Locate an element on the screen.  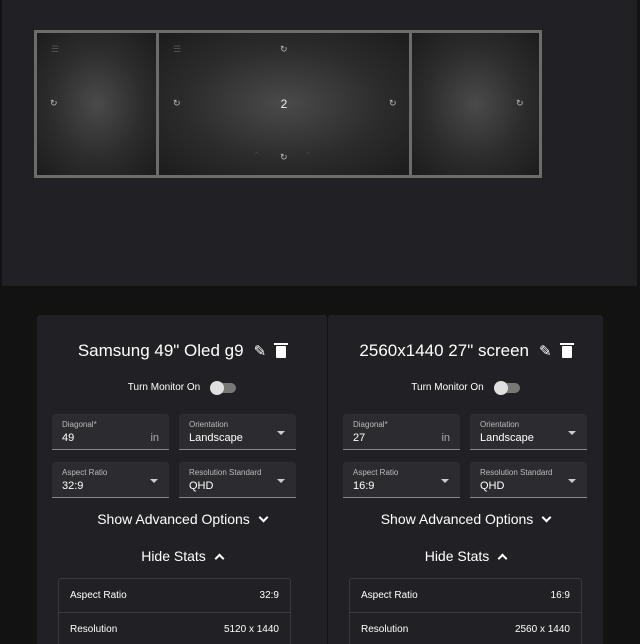
card-title: Samsung 49" Oled g9 ✎ is located at coordinates (182, 351).